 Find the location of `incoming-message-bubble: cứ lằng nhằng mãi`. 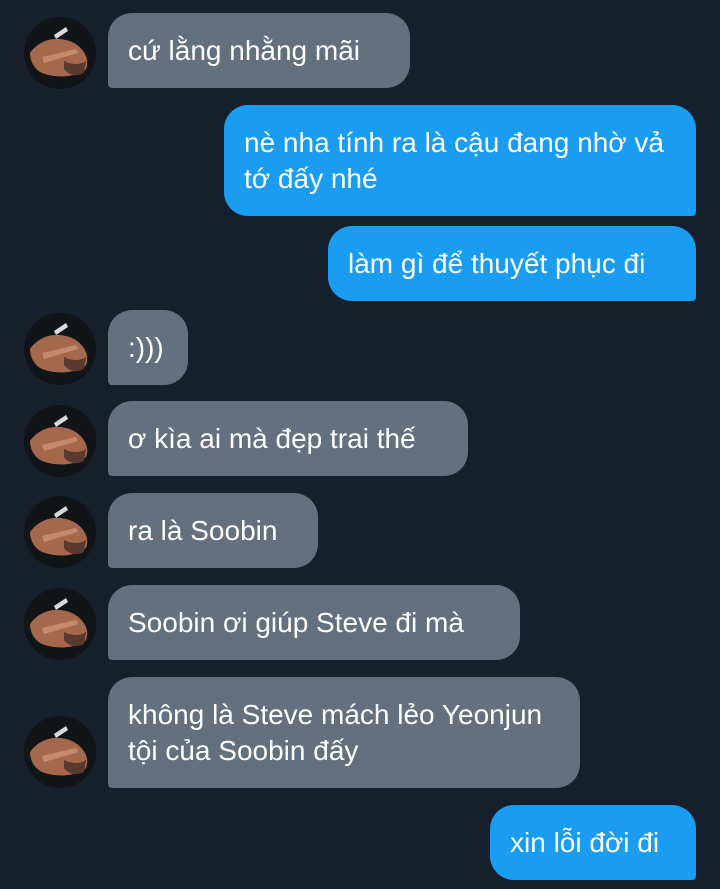

incoming-message-bubble: cứ lằng nhằng mãi is located at coordinates (259, 50).